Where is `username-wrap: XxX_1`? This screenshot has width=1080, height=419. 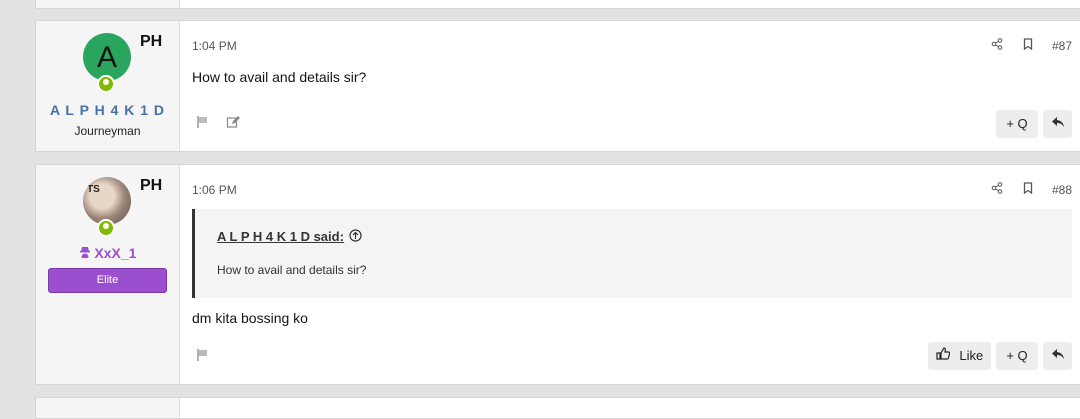
username-wrap: XxX_1 is located at coordinates (107, 253).